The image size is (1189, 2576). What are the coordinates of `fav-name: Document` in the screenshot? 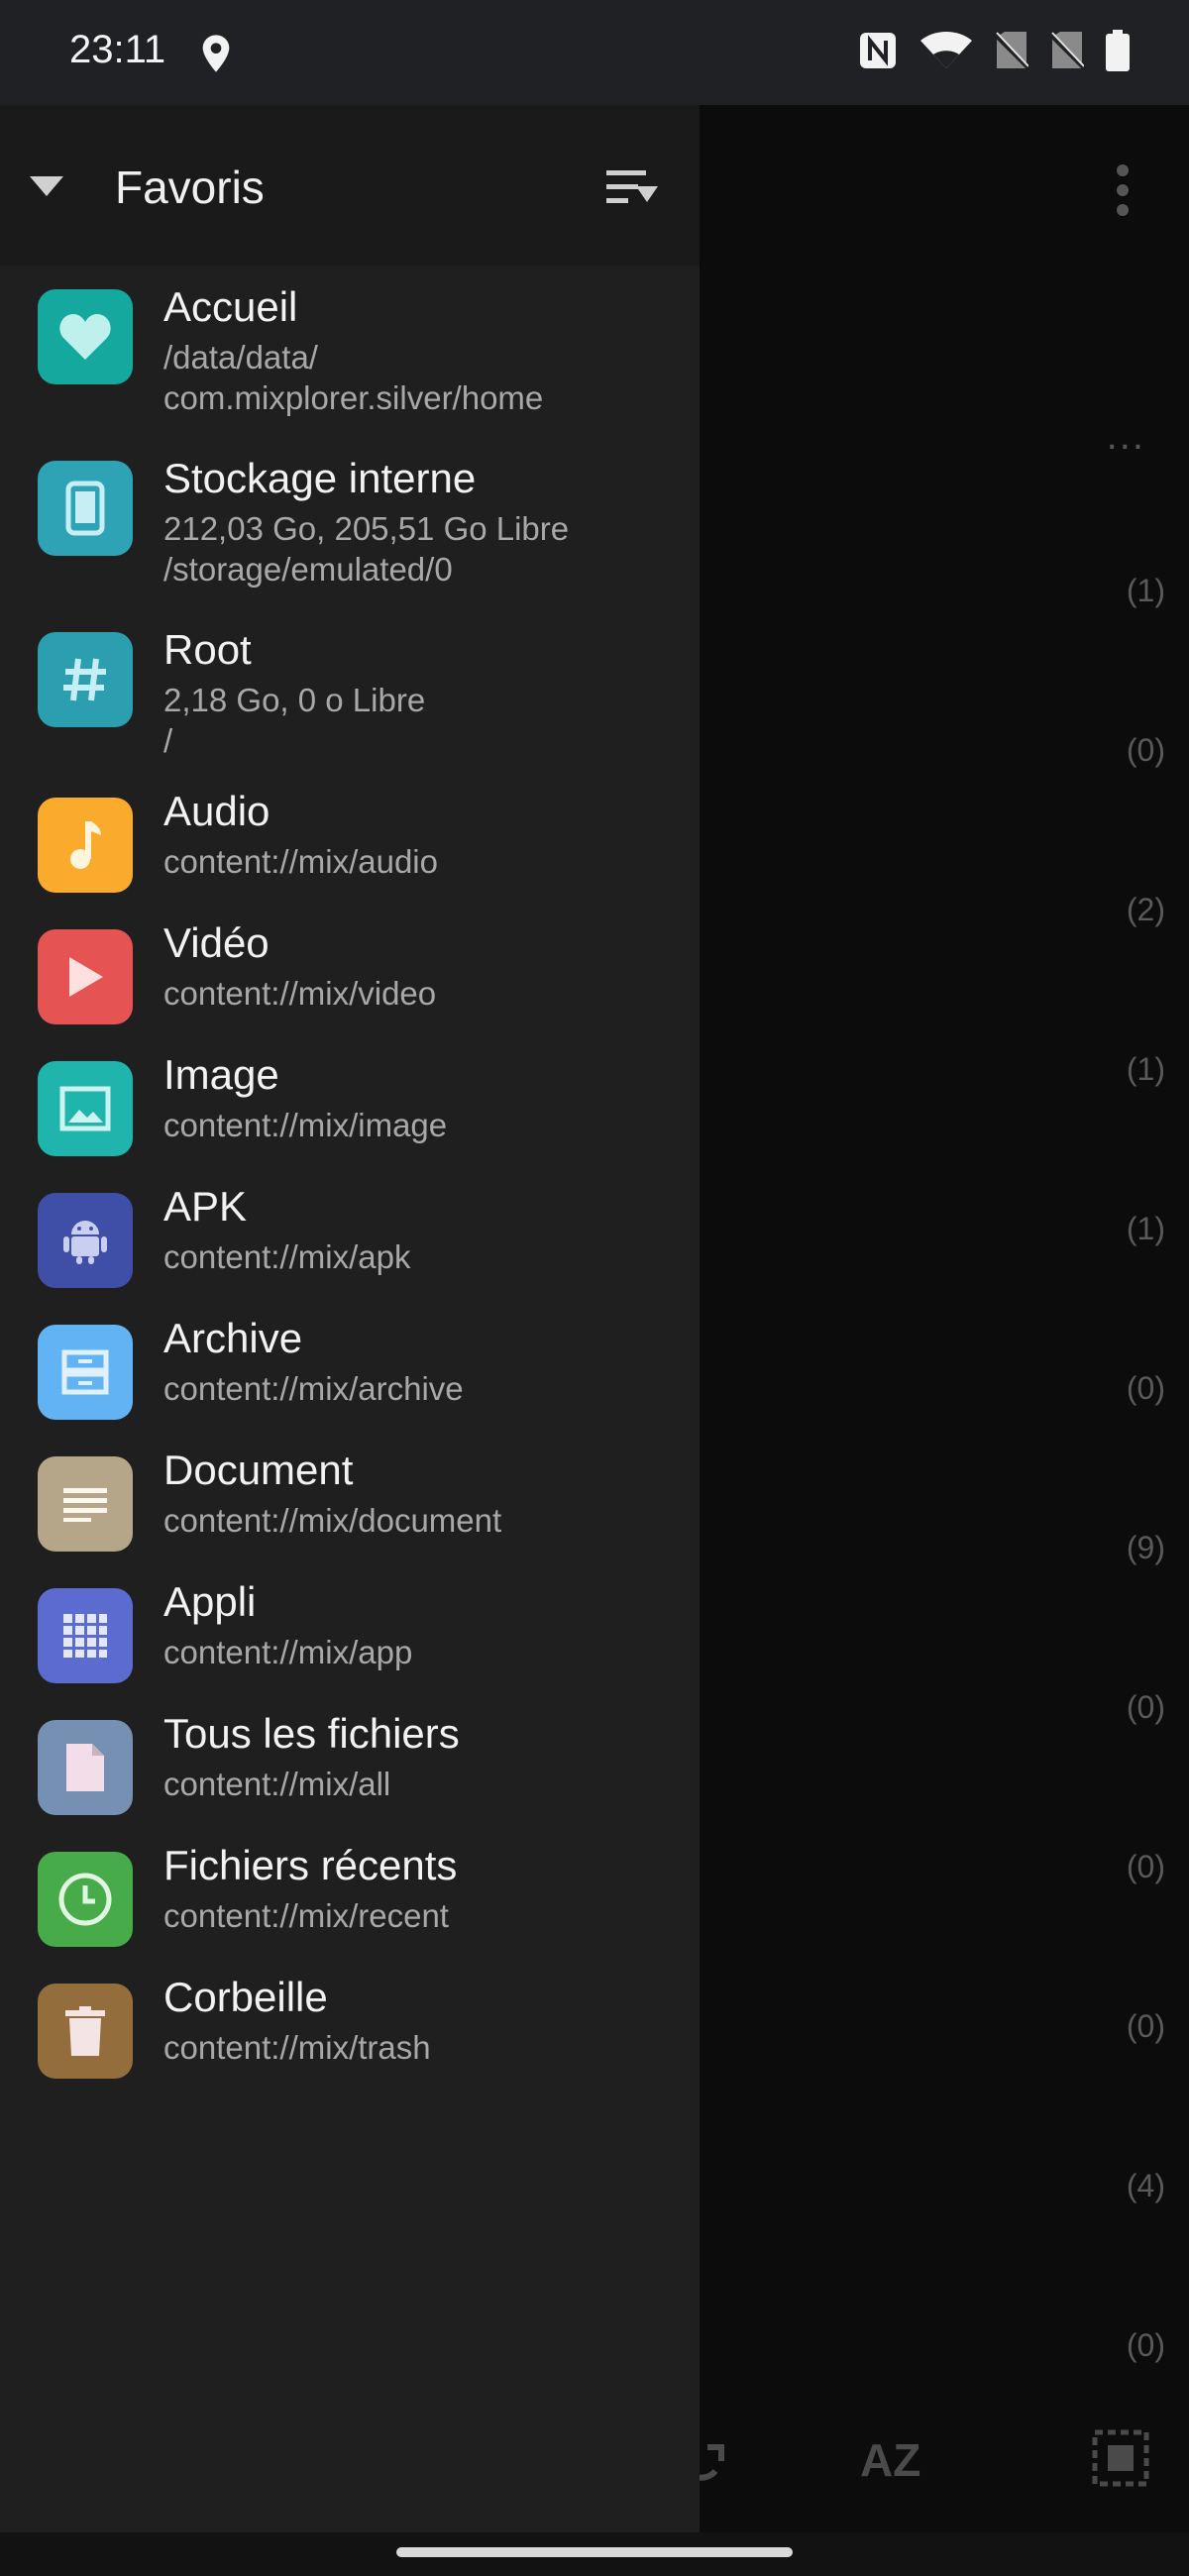 It's located at (258, 1470).